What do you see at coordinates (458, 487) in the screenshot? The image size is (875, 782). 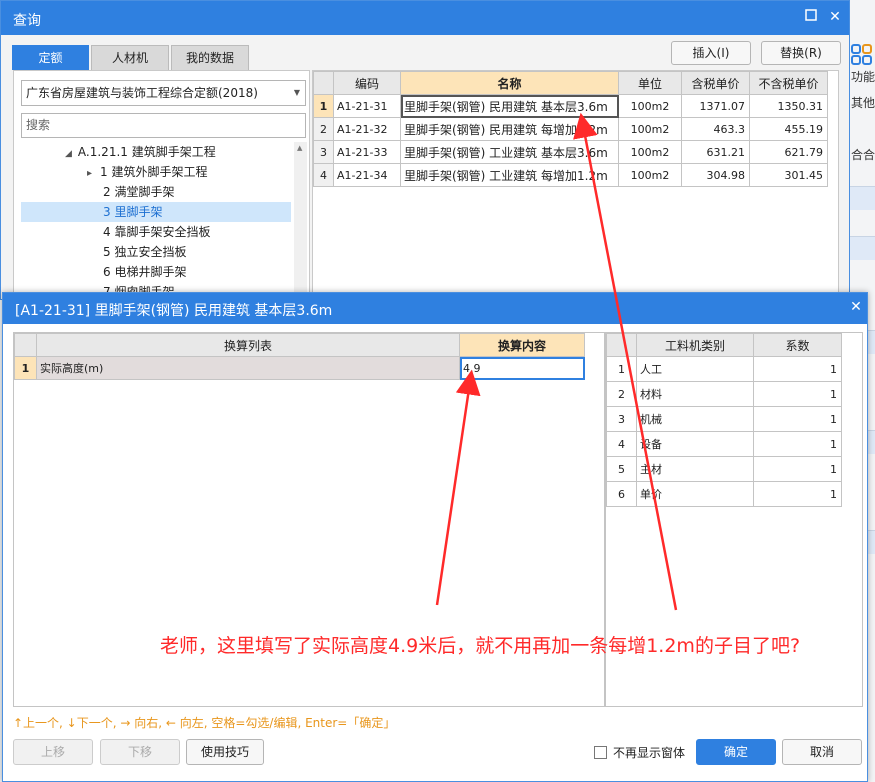 I see `arrow-to-height-input` at bounding box center [458, 487].